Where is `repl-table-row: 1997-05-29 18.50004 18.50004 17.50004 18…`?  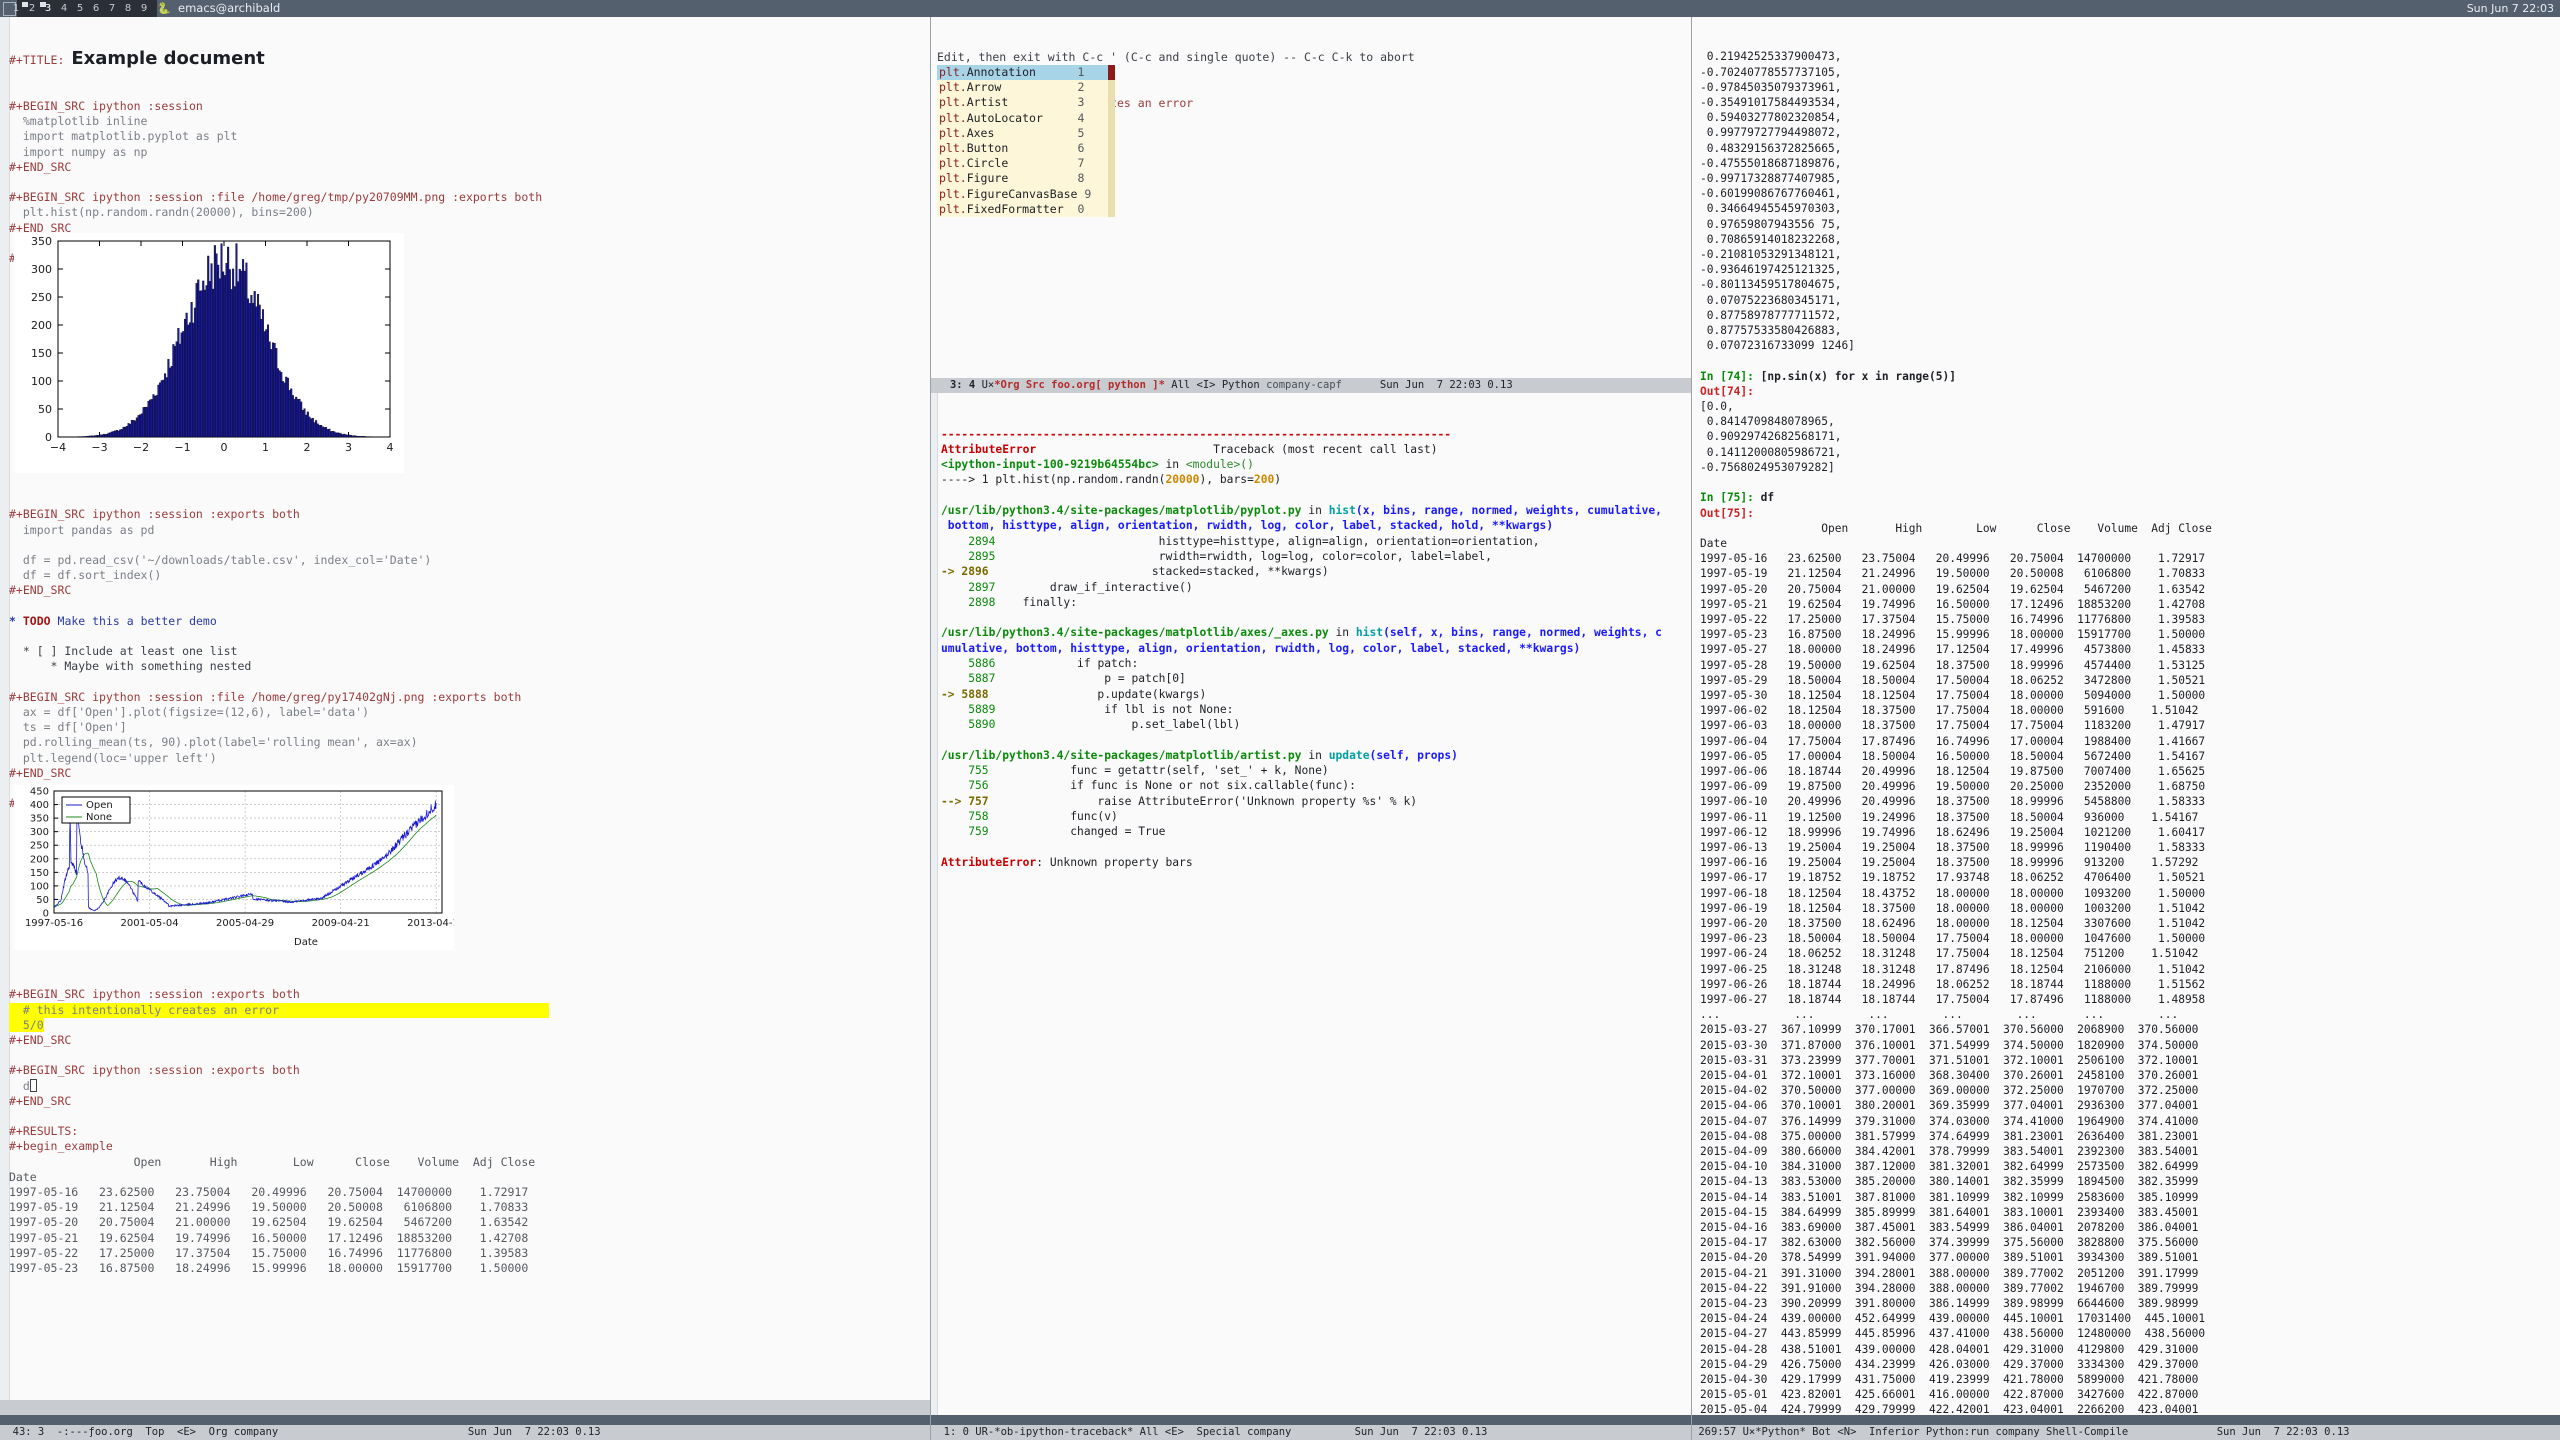
repl-table-row: 1997-05-29 18.50004 18.50004 17.50004 18… is located at coordinates (1953, 680).